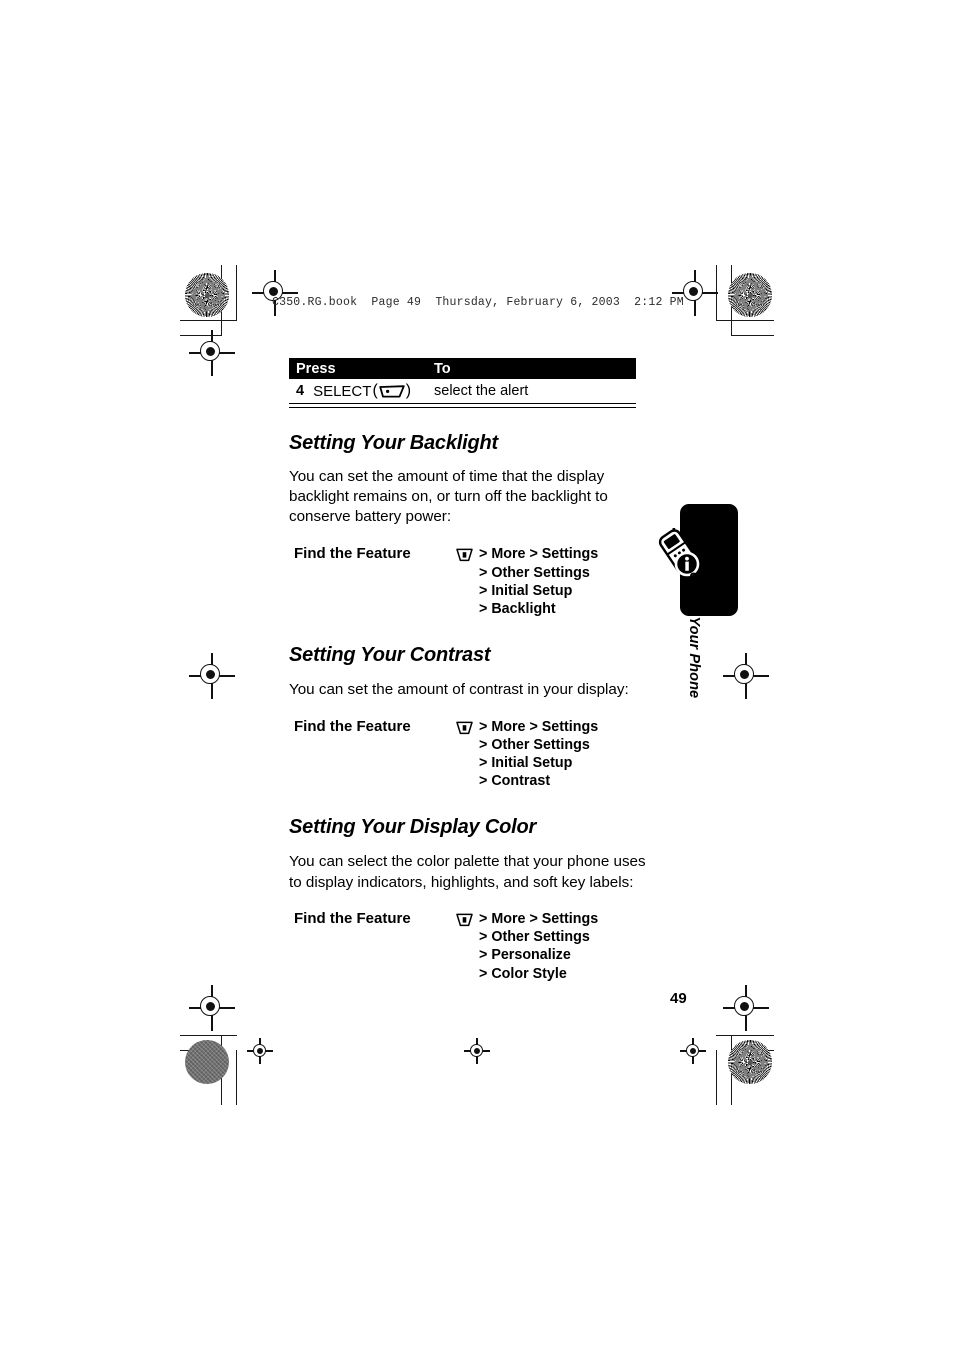 The height and width of the screenshot is (1351, 954). What do you see at coordinates (481, 391) in the screenshot?
I see `to-cell: select the alert` at bounding box center [481, 391].